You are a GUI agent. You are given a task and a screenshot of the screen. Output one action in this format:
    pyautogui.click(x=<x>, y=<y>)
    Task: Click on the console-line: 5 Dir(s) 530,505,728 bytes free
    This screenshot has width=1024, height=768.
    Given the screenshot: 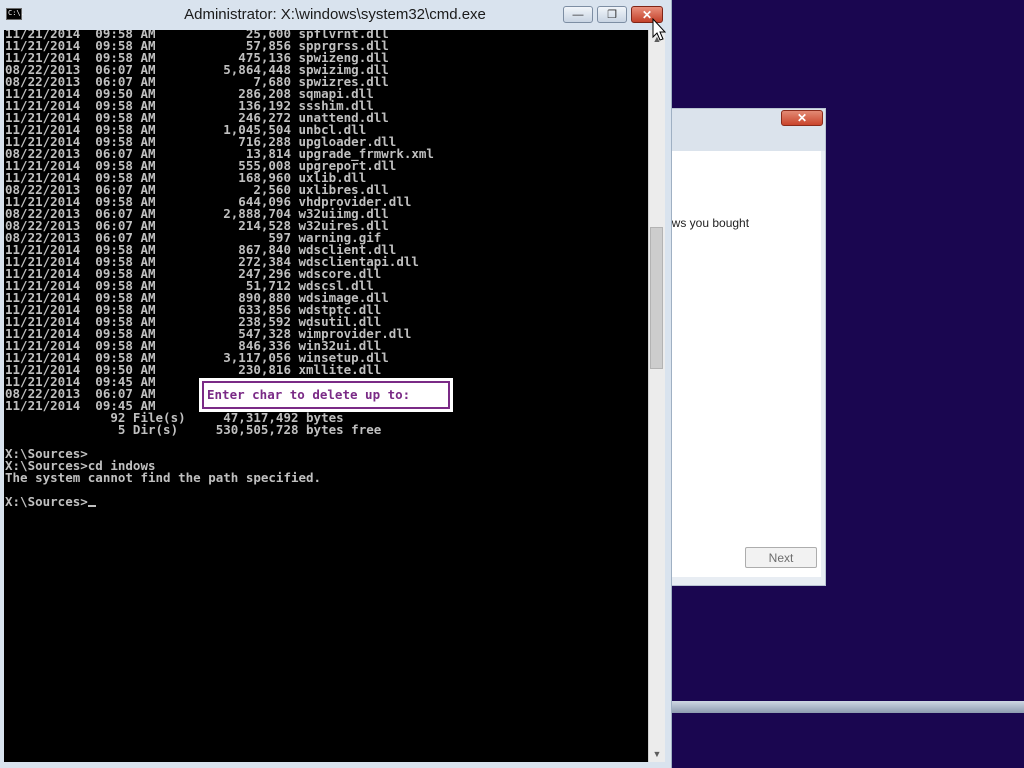 What is the action you would take?
    pyautogui.click(x=193, y=429)
    